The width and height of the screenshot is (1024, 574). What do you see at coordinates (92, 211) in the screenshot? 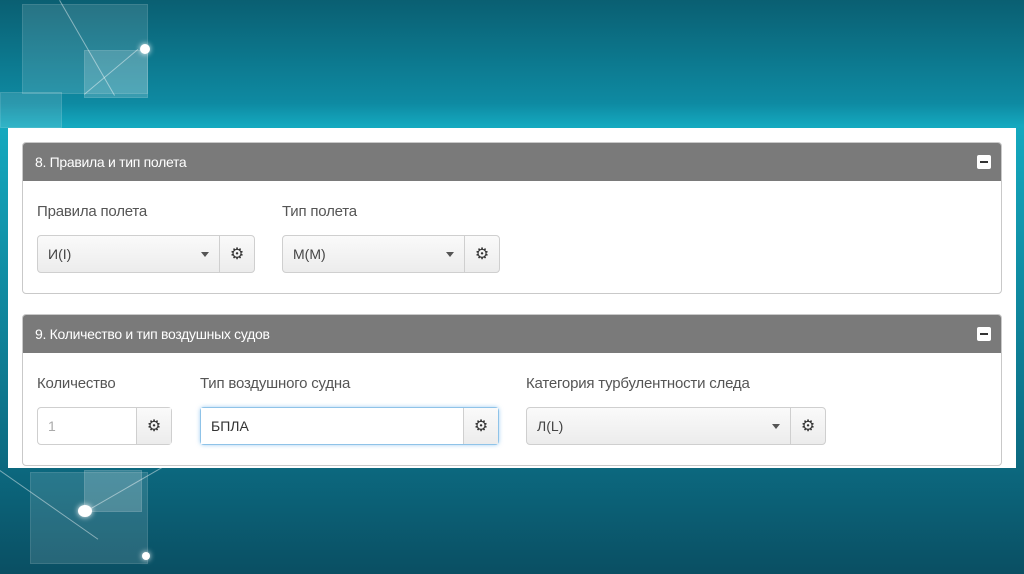
I see `flight-rules-label: Правила полета` at bounding box center [92, 211].